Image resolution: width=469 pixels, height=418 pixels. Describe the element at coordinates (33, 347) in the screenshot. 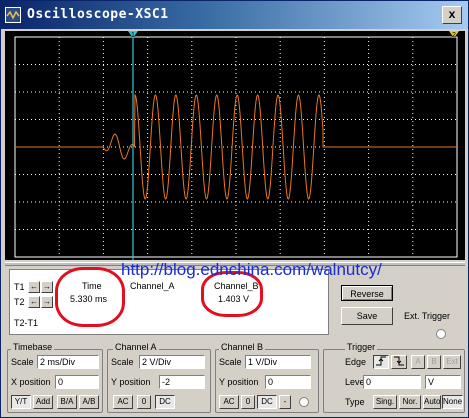

I see `timebase-title: Timebase` at that location.